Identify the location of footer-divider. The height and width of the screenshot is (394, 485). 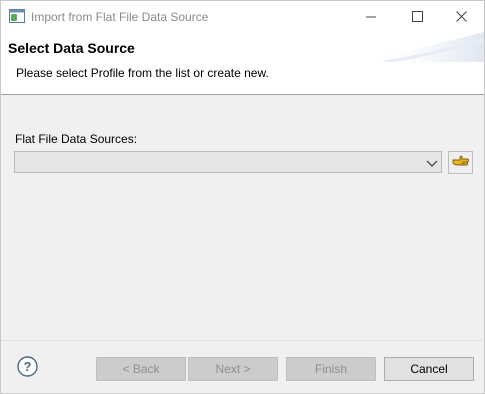
(242, 340).